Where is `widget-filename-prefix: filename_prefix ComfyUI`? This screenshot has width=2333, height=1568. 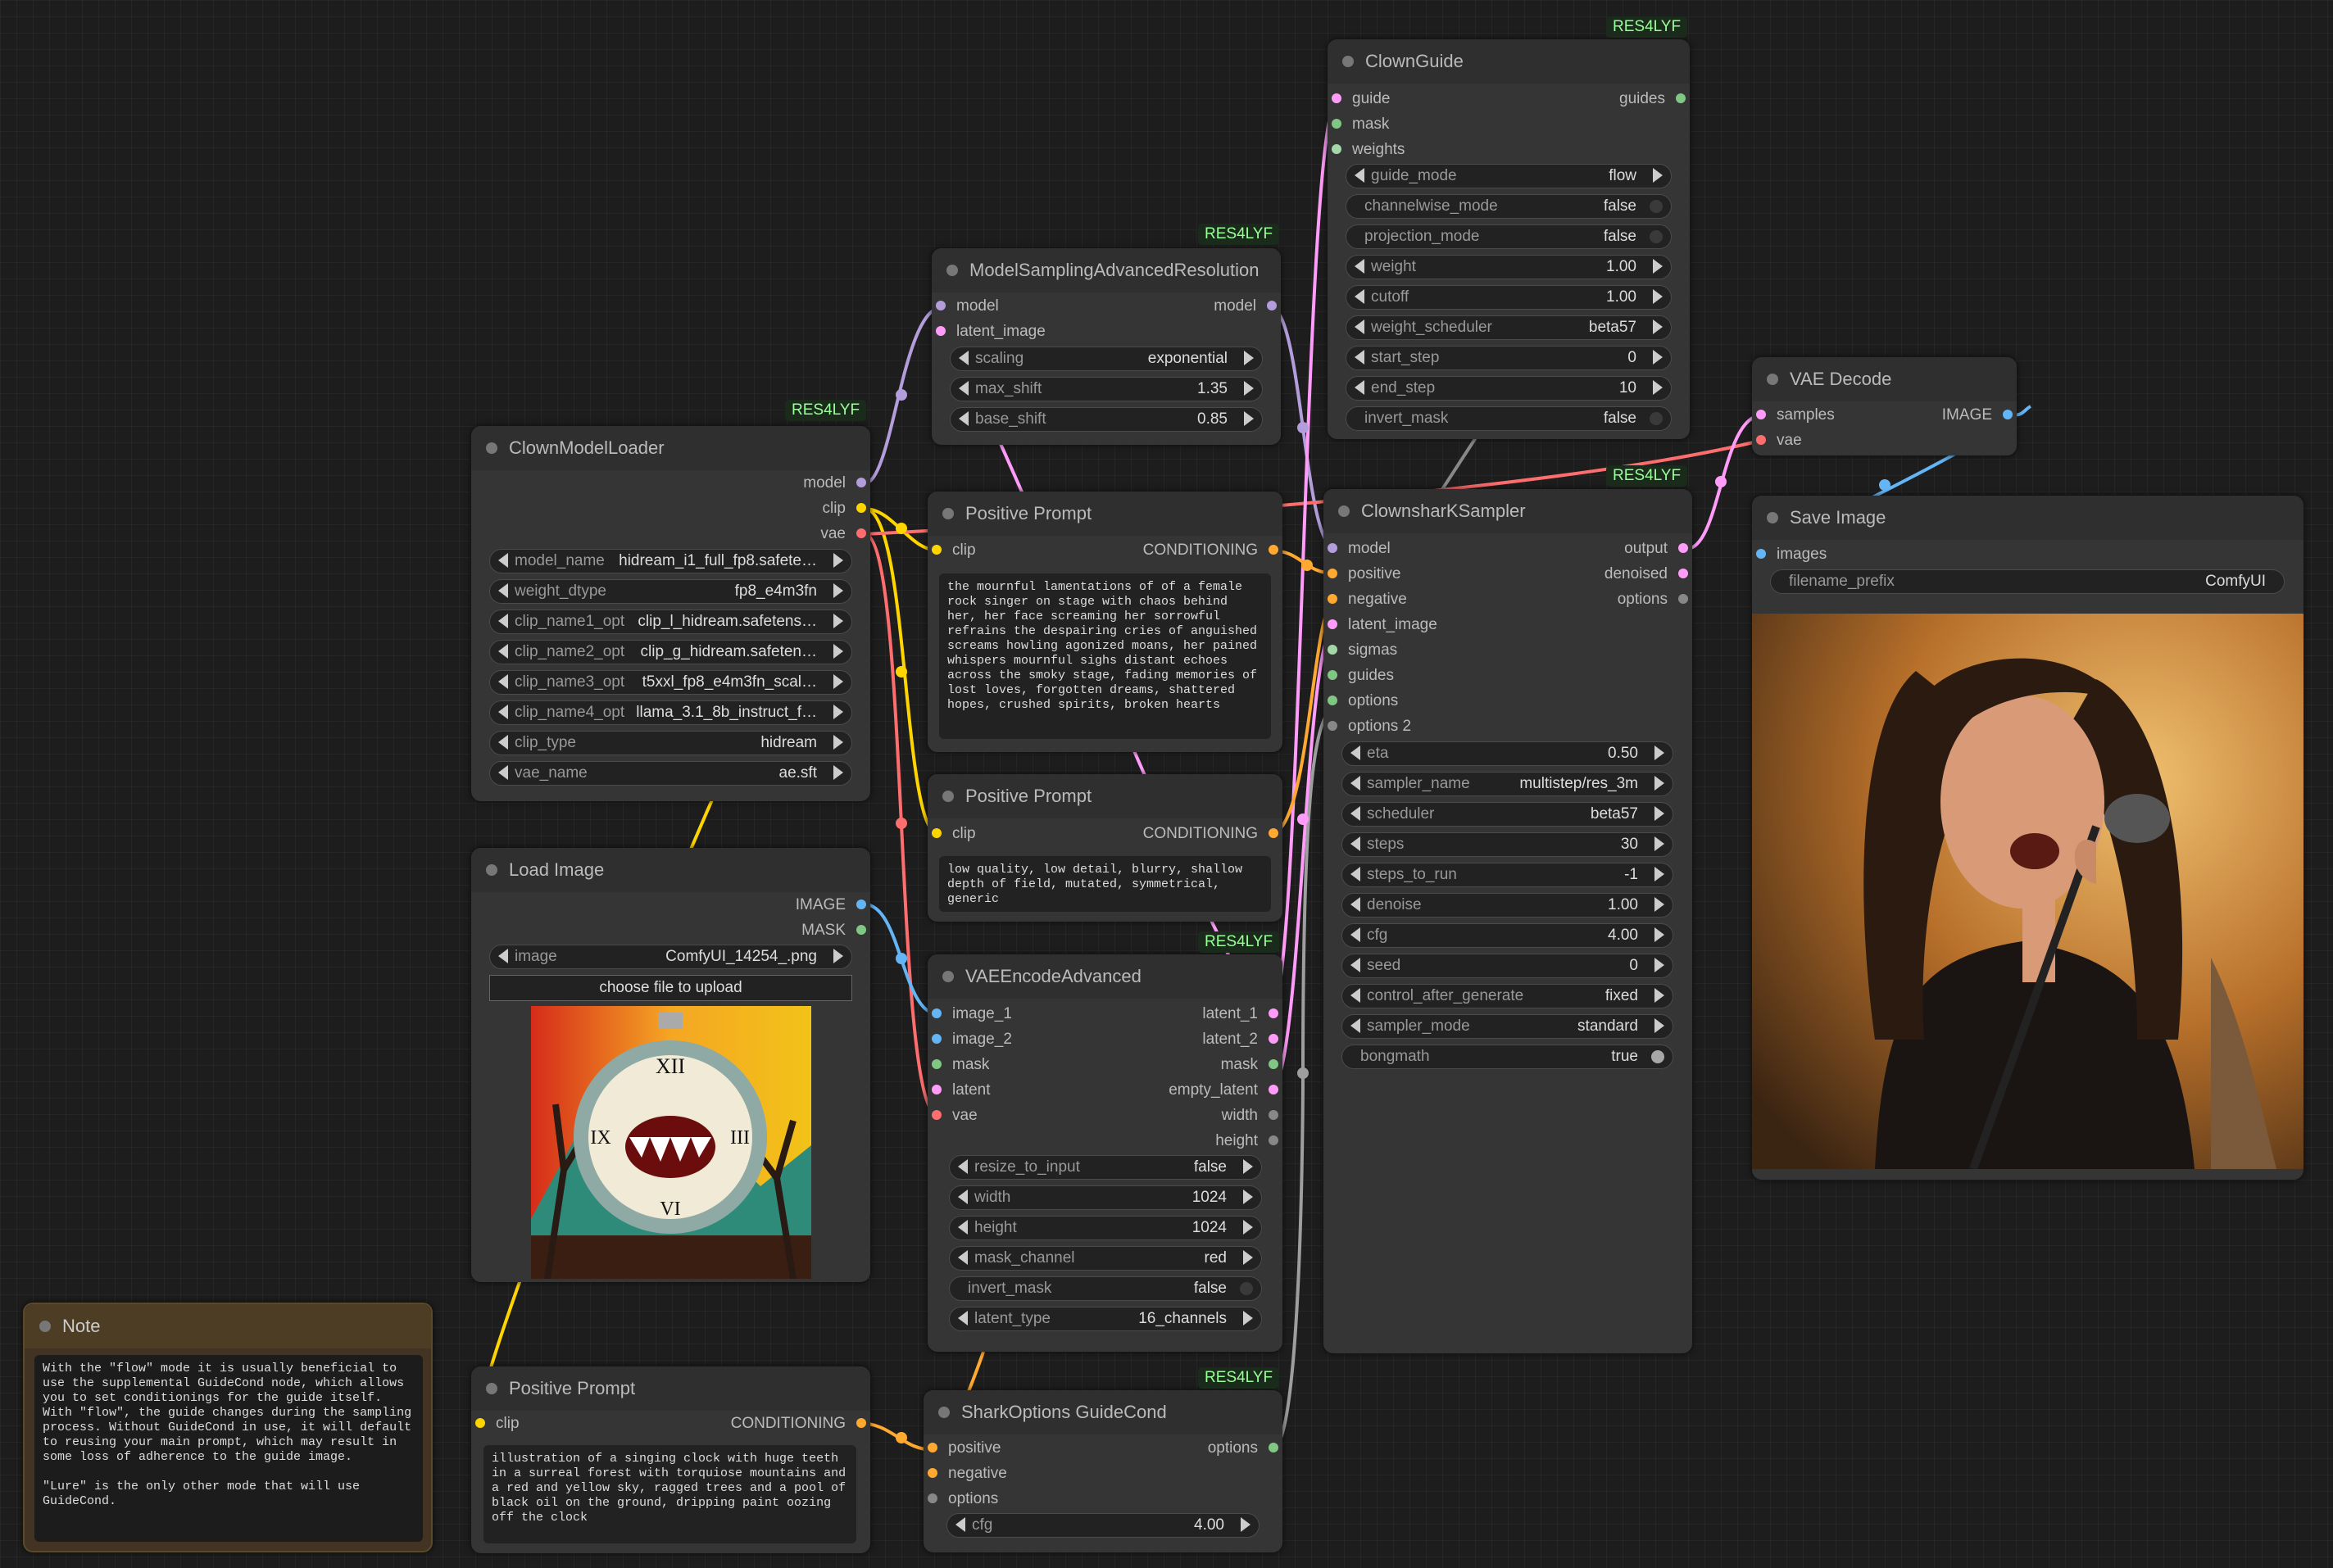
widget-filename-prefix: filename_prefix ComfyUI is located at coordinates (2027, 581).